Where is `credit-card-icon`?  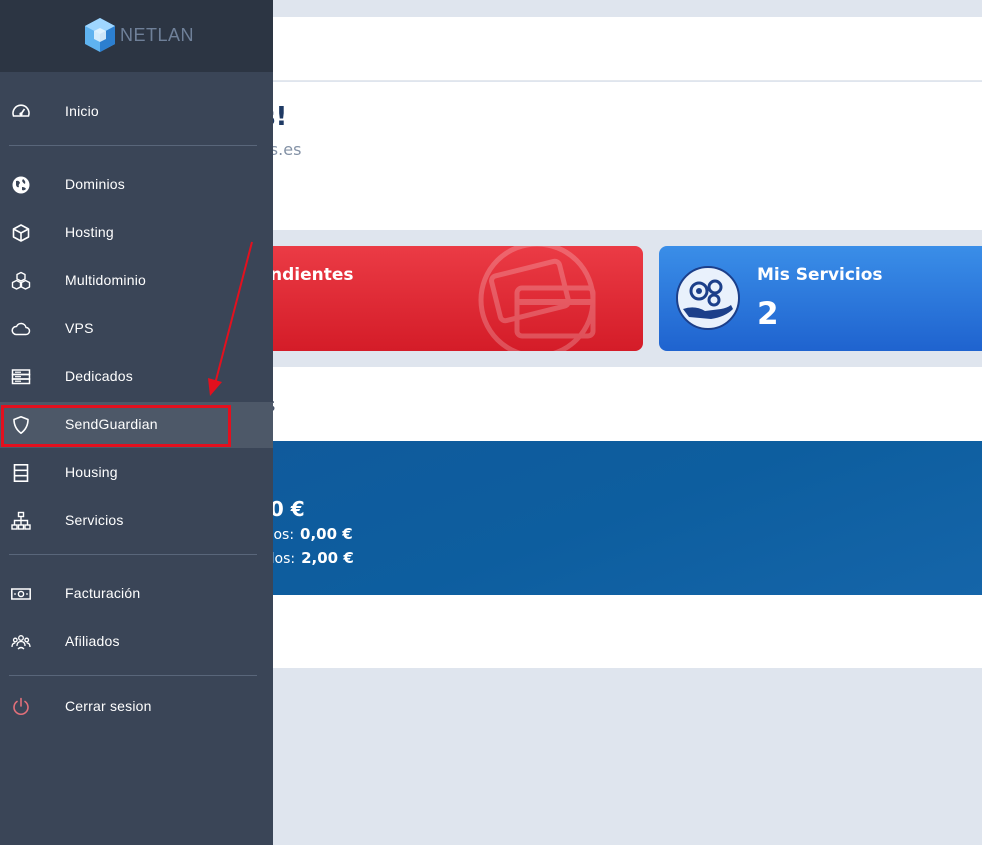
credit-card-icon is located at coordinates (537, 298).